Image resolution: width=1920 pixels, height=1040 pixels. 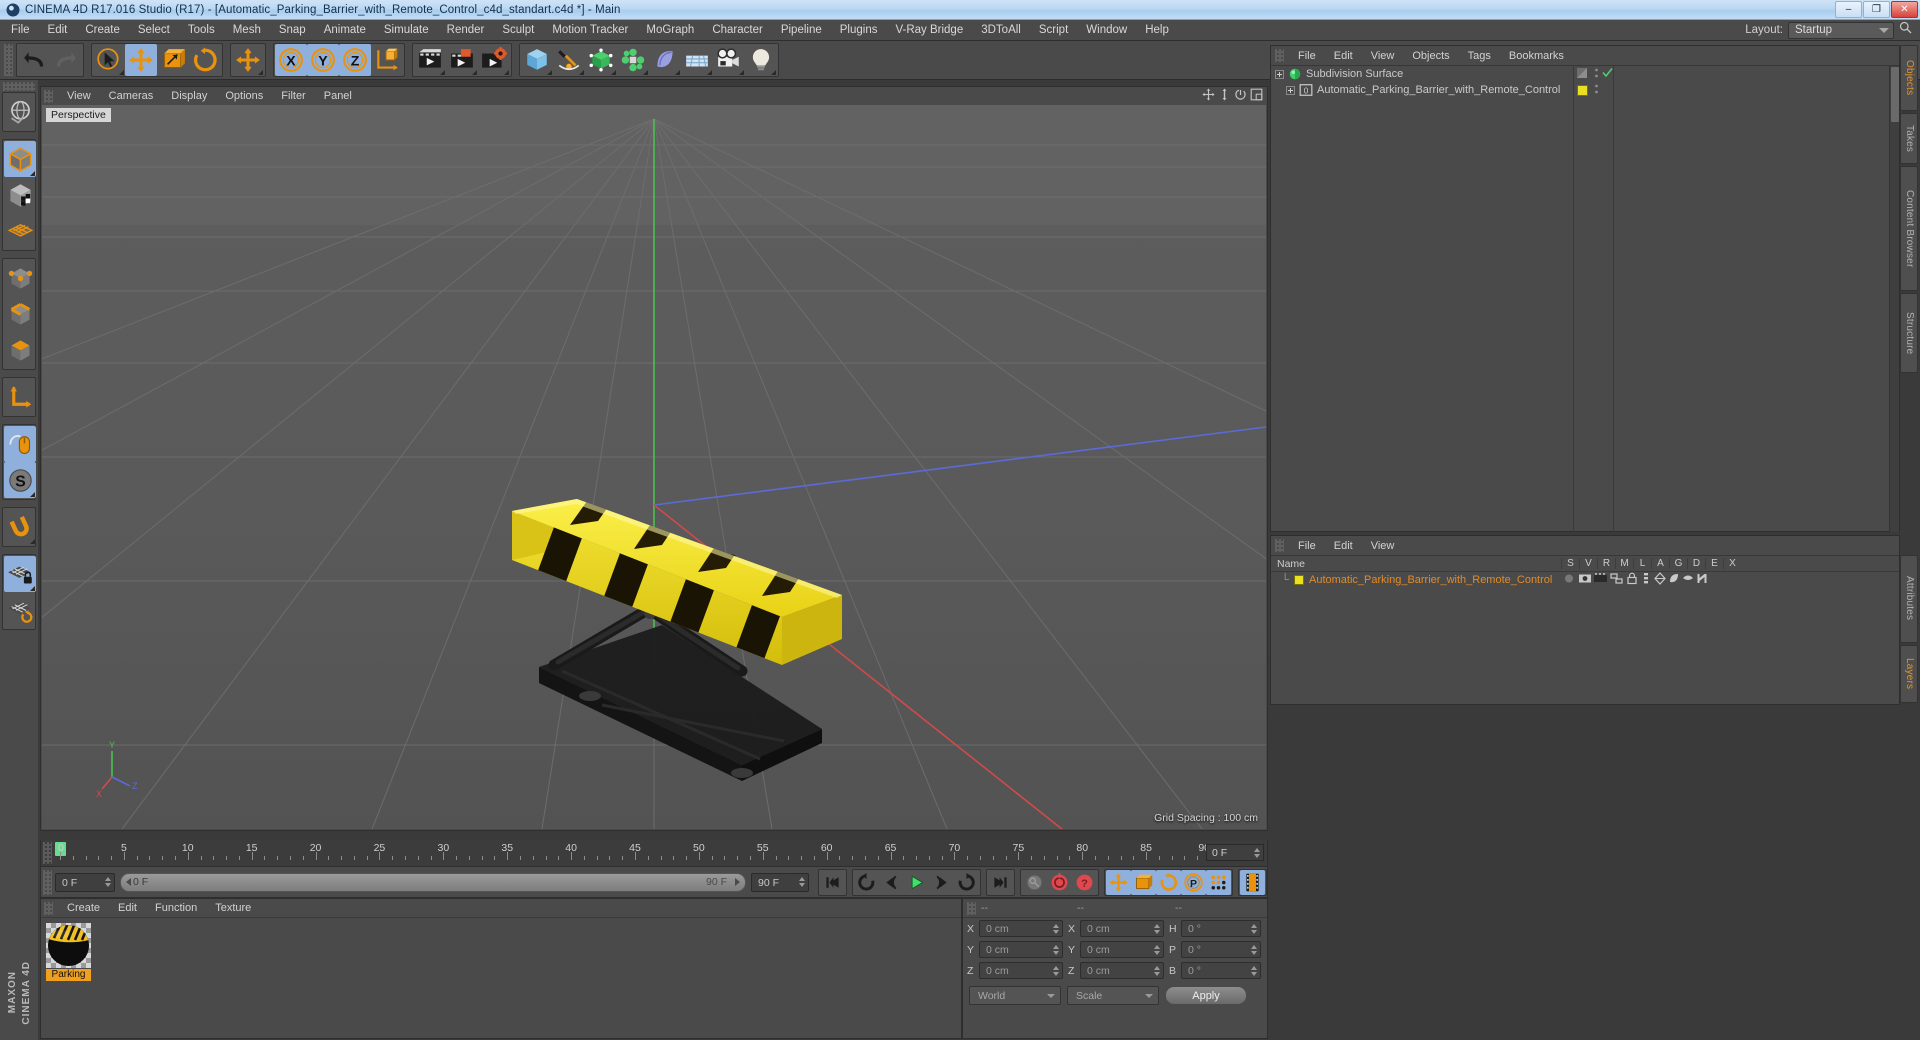 What do you see at coordinates (1122, 928) in the screenshot?
I see `coord-size-field: 0 cm` at bounding box center [1122, 928].